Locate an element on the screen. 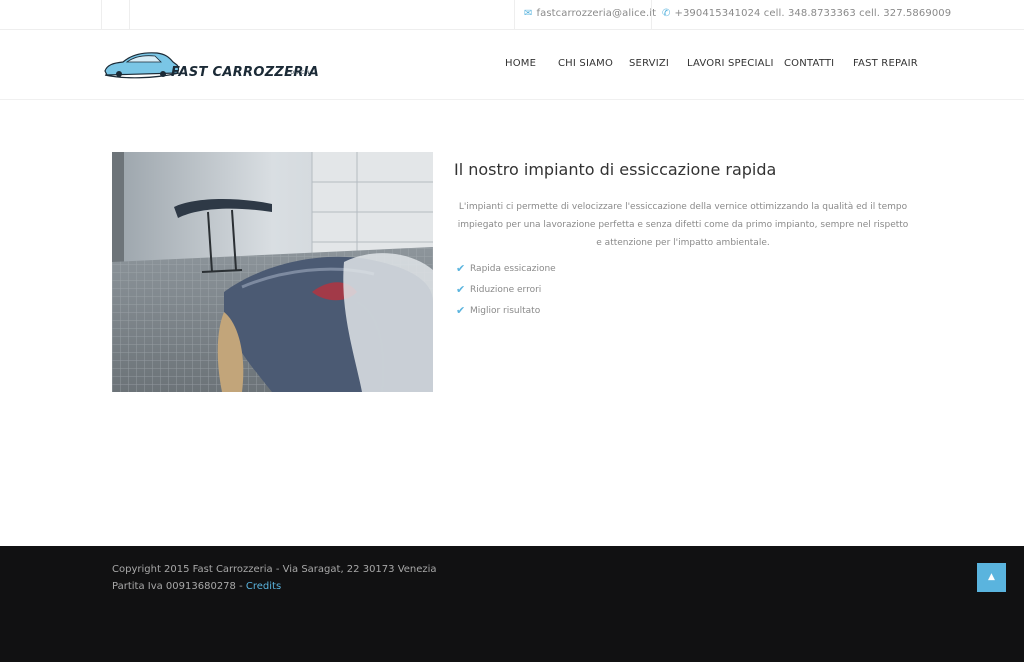 Image resolution: width=1024 pixels, height=662 pixels. email-contact: ✉ fastcarrozzeria@alice.it is located at coordinates (590, 13).